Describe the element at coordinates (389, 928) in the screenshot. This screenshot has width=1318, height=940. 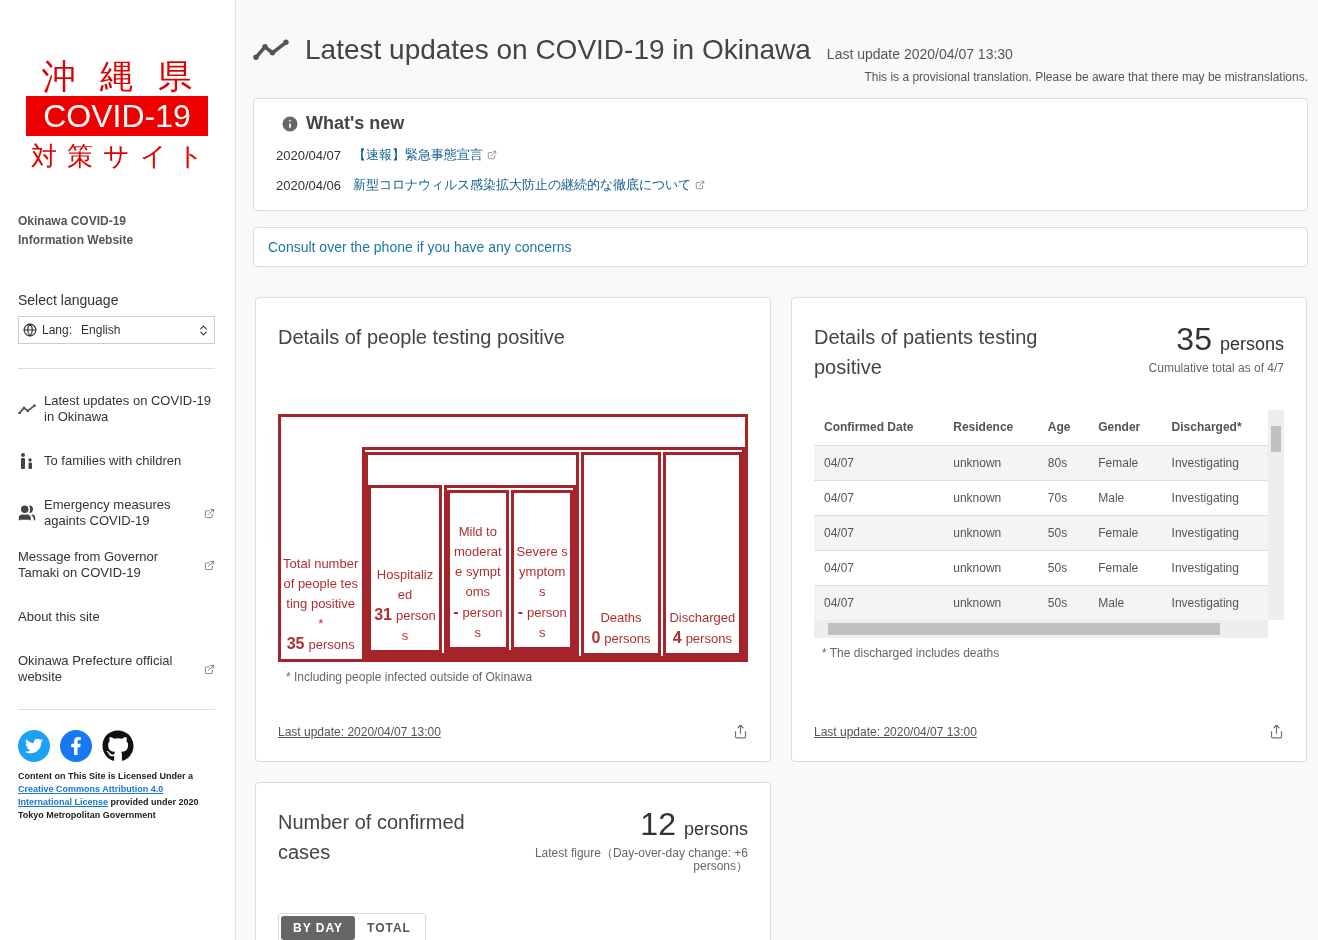
I see `toggle-tab: TOTAL` at that location.